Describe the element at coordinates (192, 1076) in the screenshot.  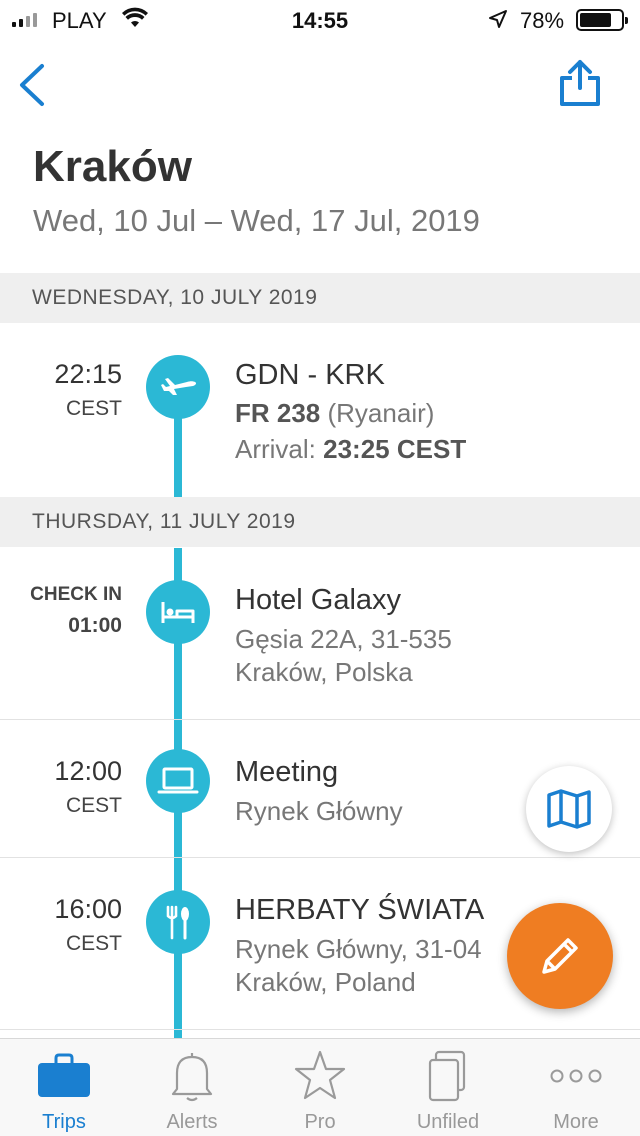
I see `bell-icon` at that location.